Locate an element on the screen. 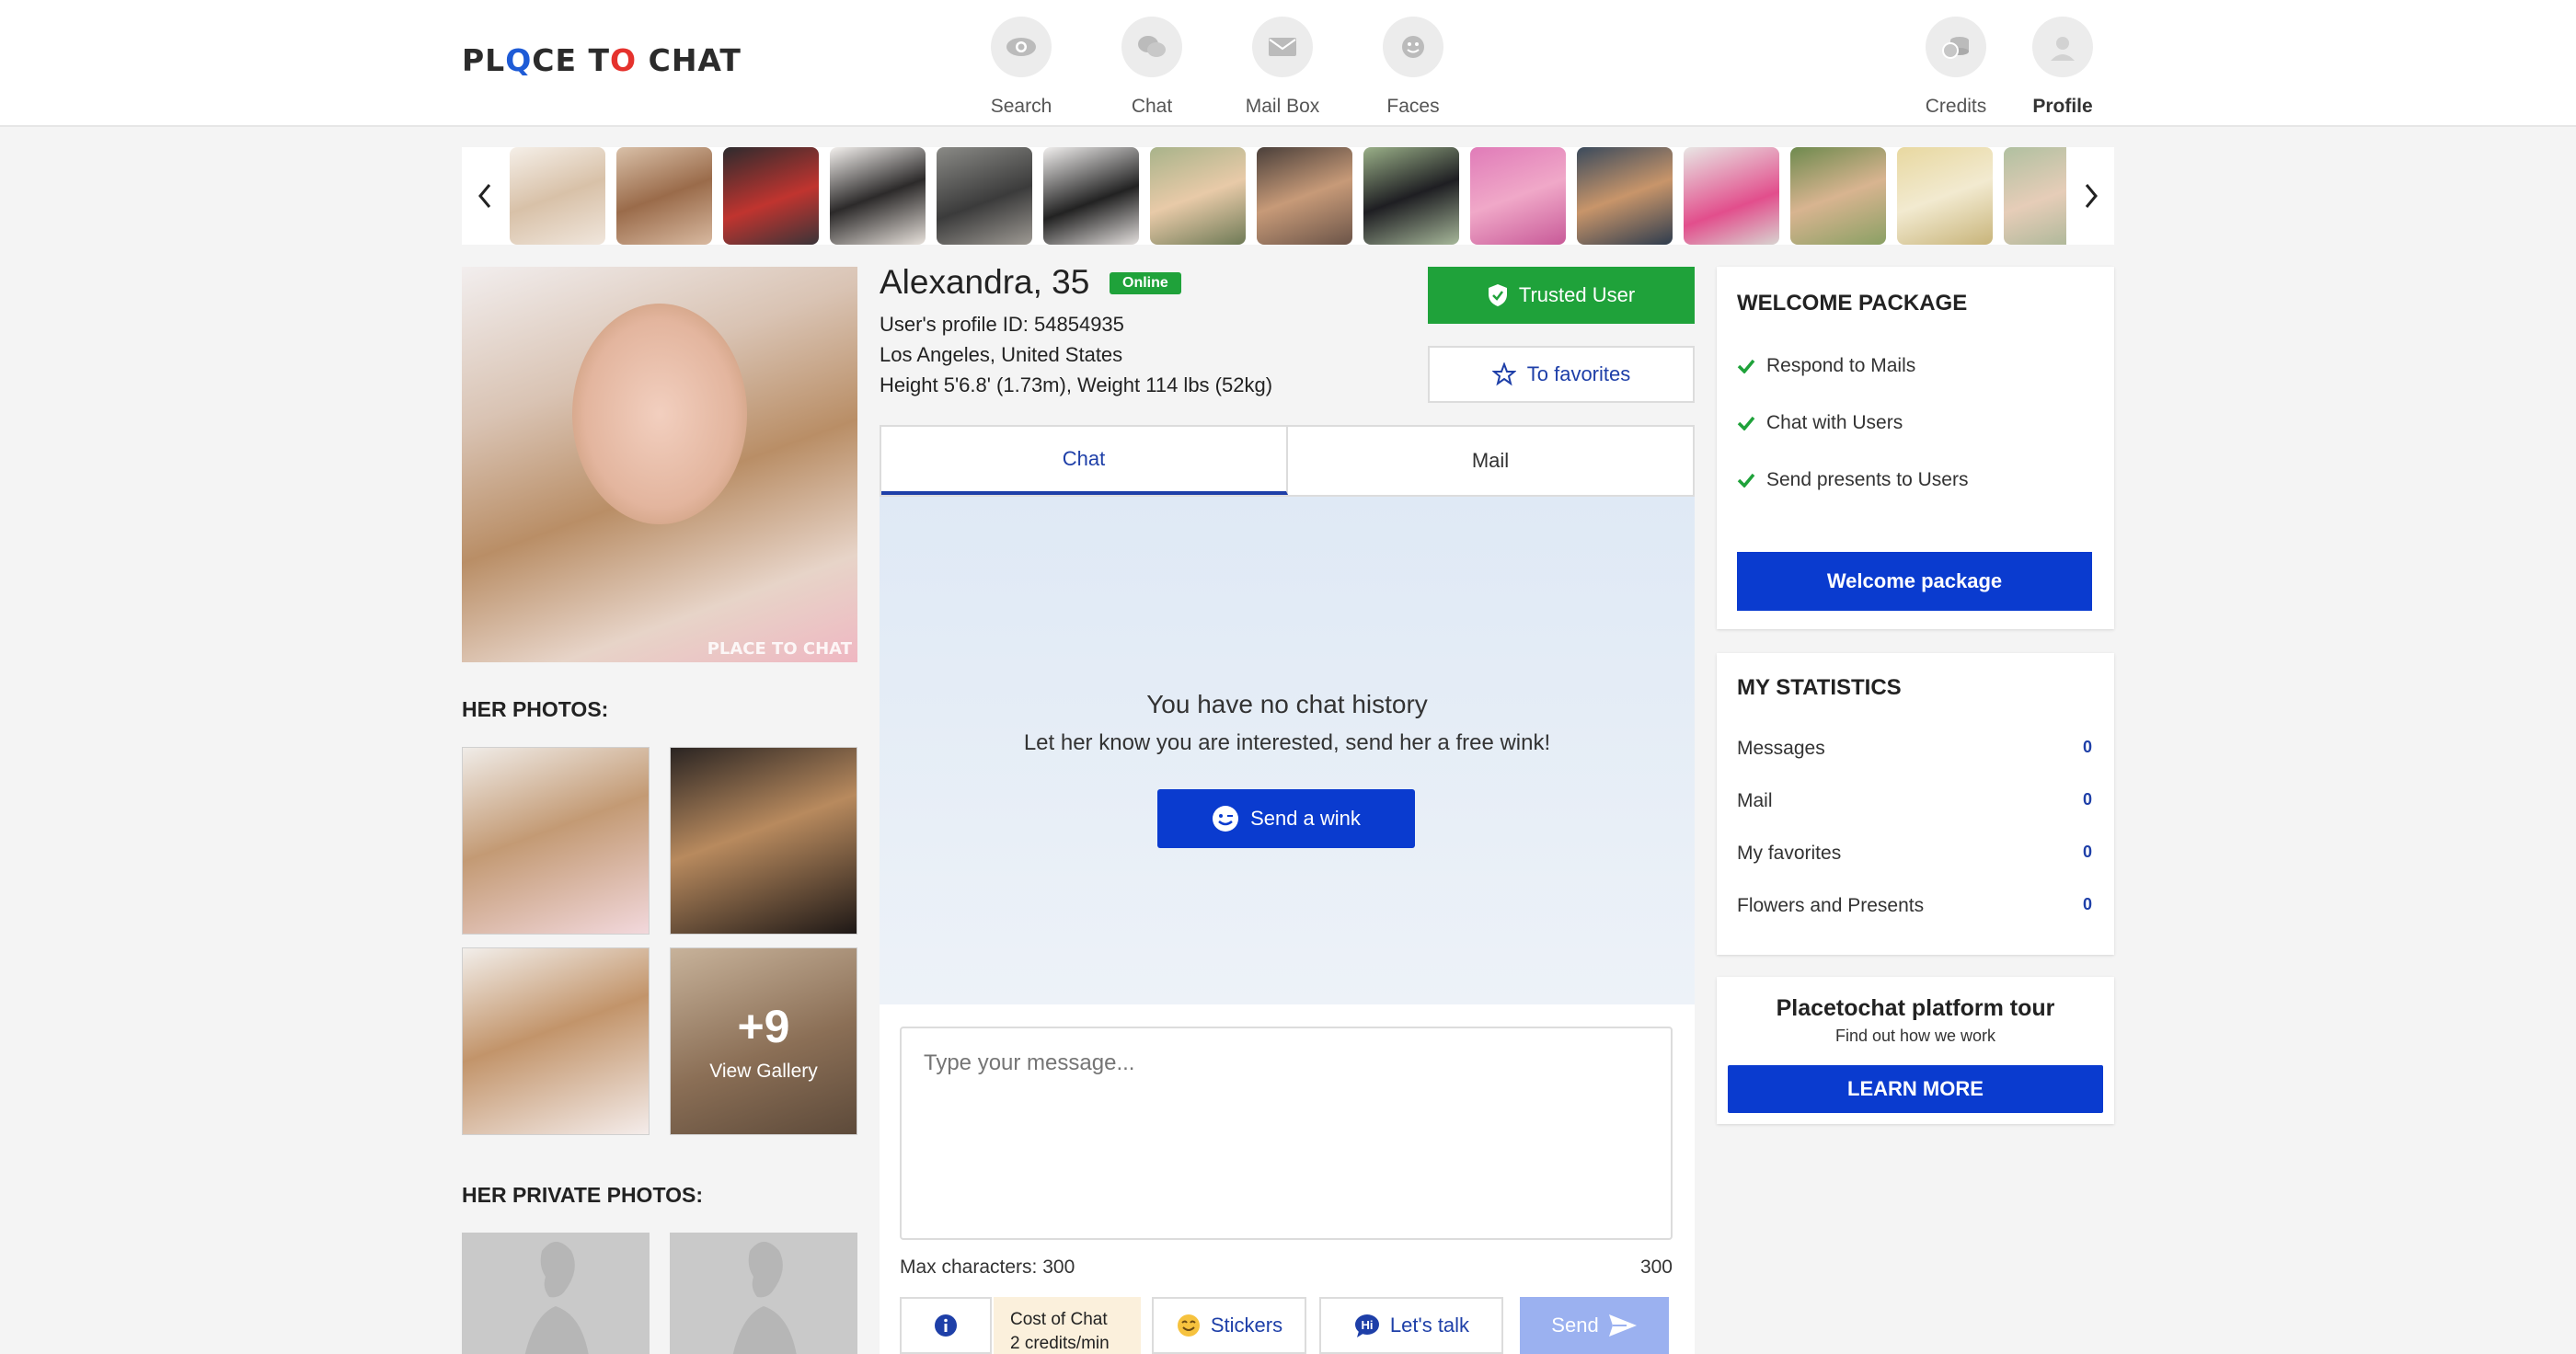  logo-text: CHAT is located at coordinates (689, 60).